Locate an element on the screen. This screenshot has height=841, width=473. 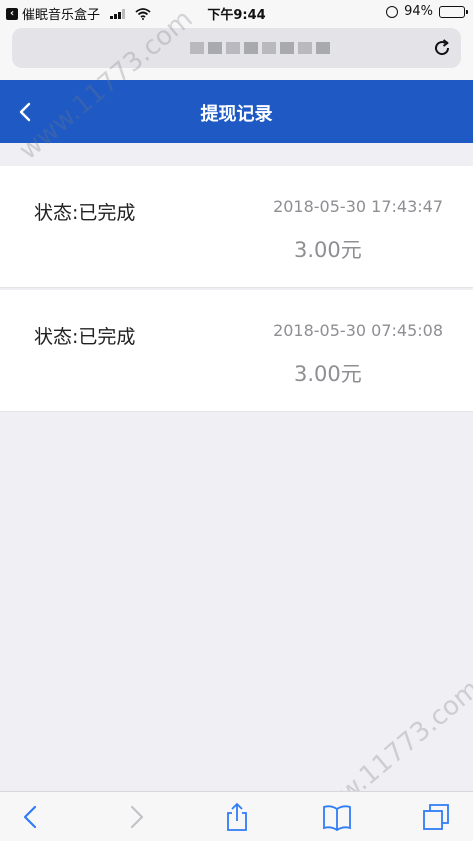
browser-toolbar is located at coordinates (236, 816).